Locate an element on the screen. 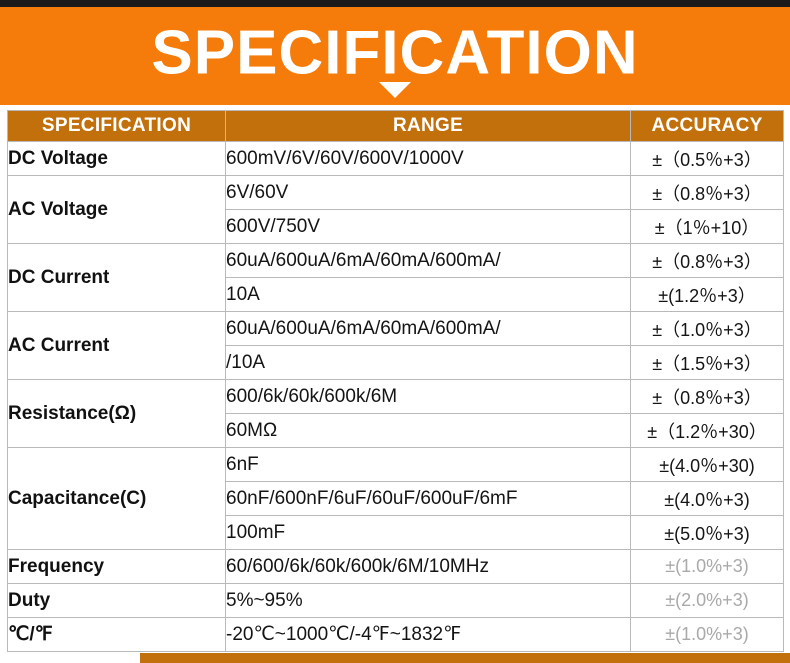  table-header-row: SPECIFICATION RANGE ACCURACY is located at coordinates (395, 126).